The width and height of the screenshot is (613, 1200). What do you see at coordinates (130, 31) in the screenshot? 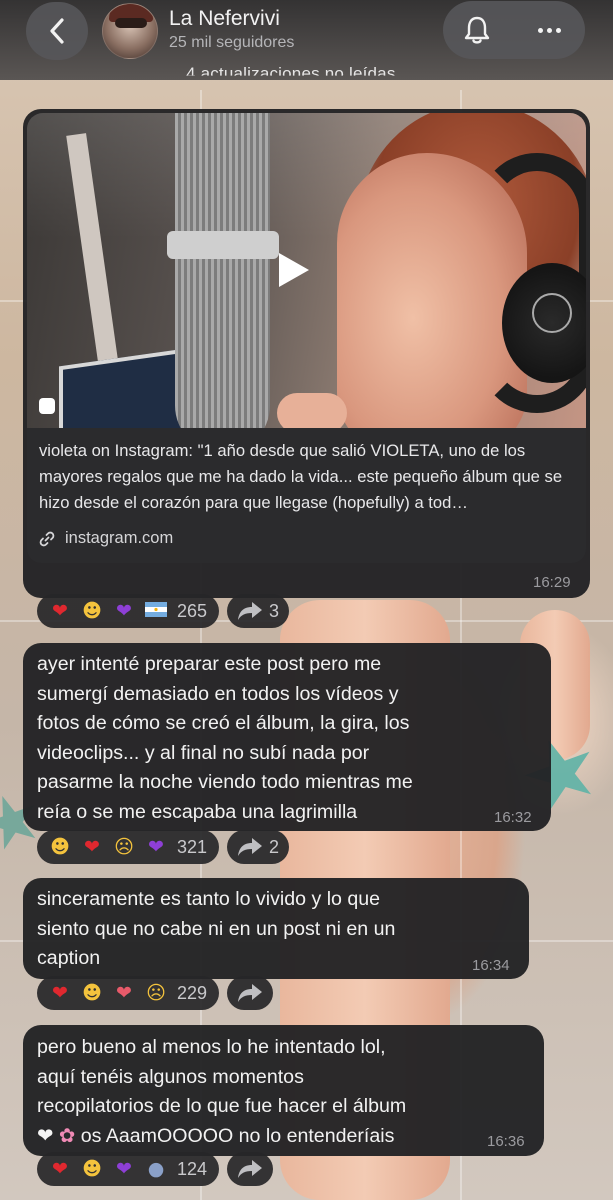
I see `channel-avatar` at bounding box center [130, 31].